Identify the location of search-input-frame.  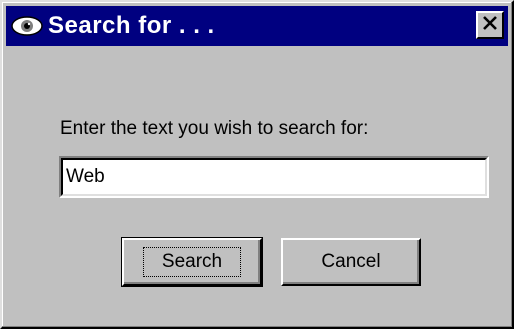
(274, 177).